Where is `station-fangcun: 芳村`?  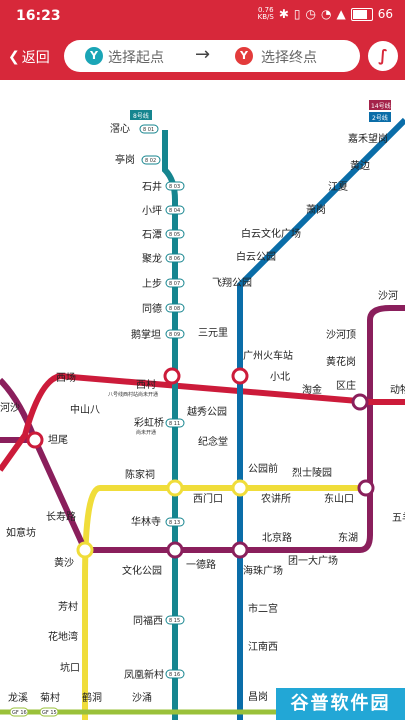
station-fangcun: 芳村 is located at coordinates (68, 606).